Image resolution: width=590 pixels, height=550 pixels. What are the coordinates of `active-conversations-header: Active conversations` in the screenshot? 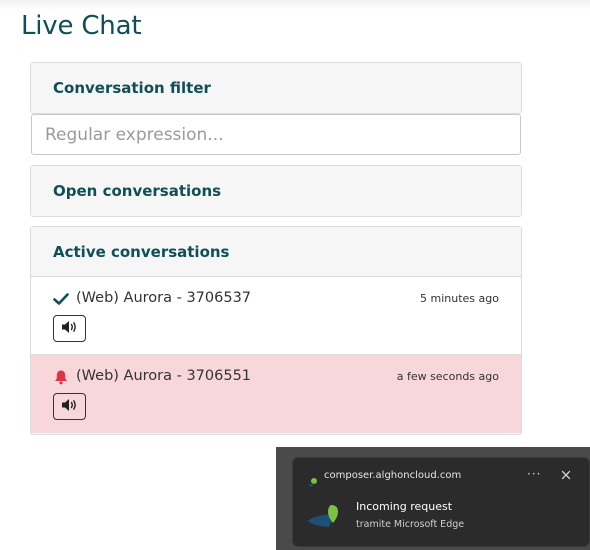 It's located at (276, 252).